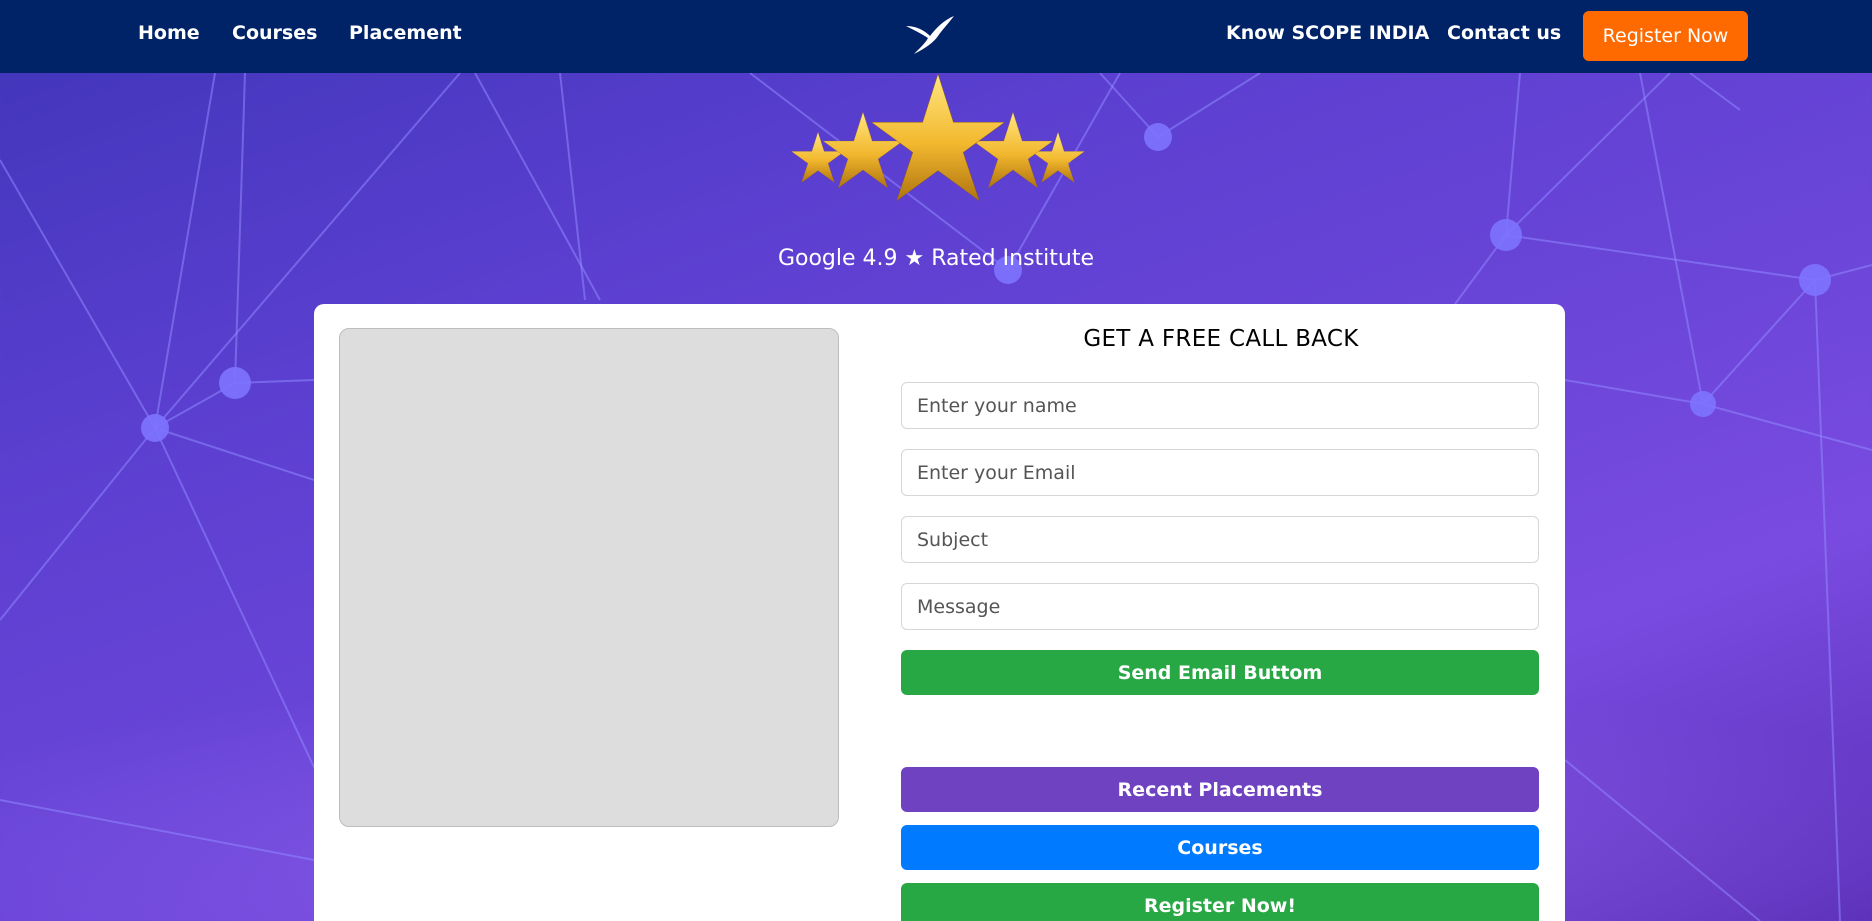 The height and width of the screenshot is (921, 1872). What do you see at coordinates (1220, 472) in the screenshot?
I see `email-input` at bounding box center [1220, 472].